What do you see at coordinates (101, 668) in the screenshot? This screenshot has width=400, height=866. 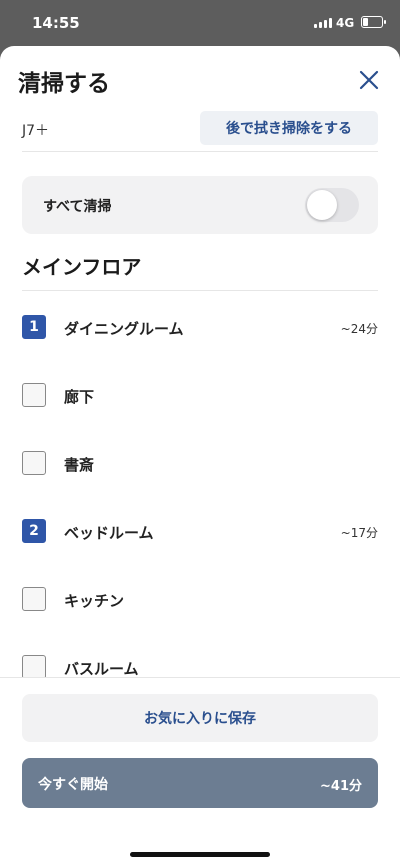 I see `room-name: バスルーム` at bounding box center [101, 668].